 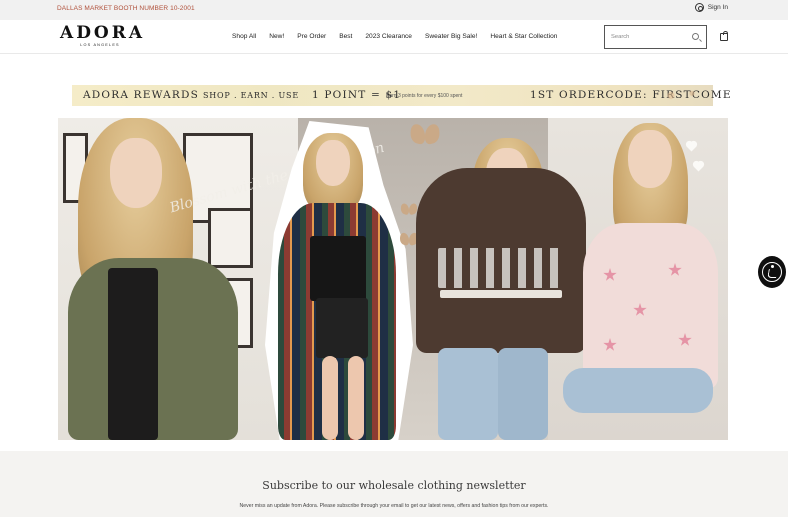 I want to click on search-icon, so click(x=695, y=36).